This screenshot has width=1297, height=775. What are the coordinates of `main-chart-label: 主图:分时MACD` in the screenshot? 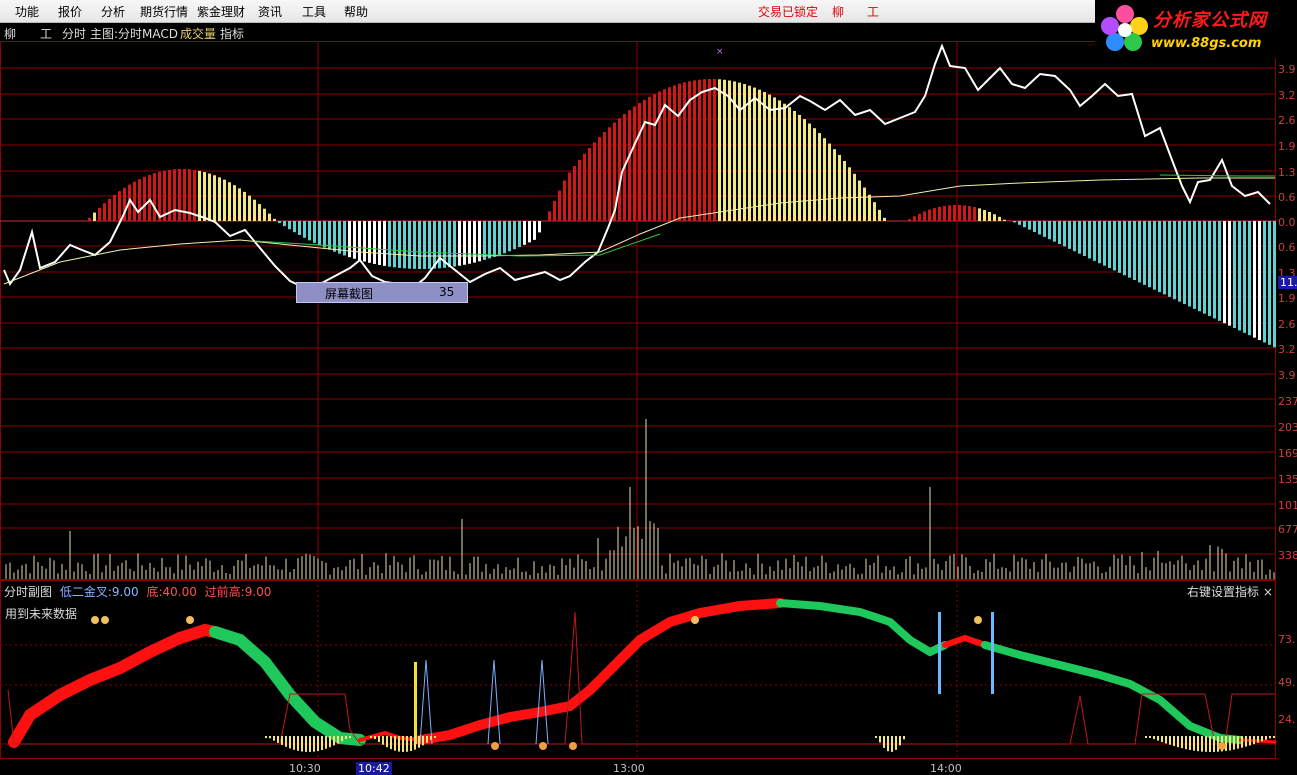 It's located at (134, 33).